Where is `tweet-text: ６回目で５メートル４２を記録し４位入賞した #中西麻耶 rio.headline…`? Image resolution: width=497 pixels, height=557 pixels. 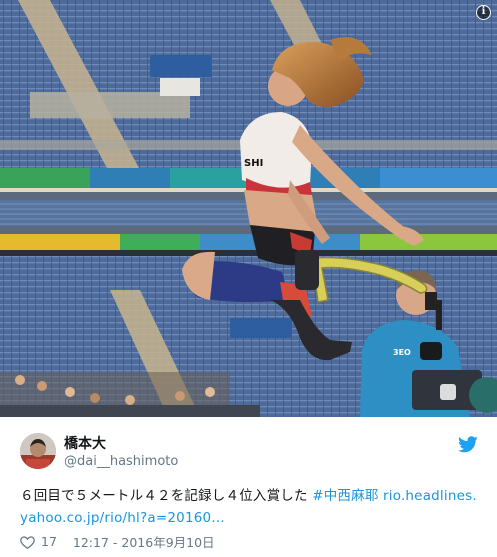
tweet-text: ６回目で５メートル４２を記録し４位入賞した #中西麻耶 rio.headline… is located at coordinates (250, 507).